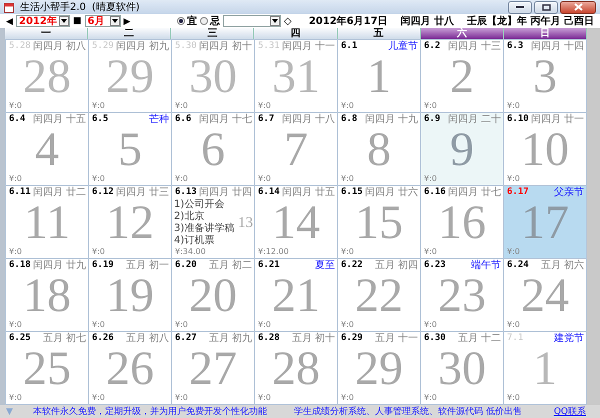 The width and height of the screenshot is (600, 418). I want to click on lunar-date: 闰四月 廿七, so click(474, 192).